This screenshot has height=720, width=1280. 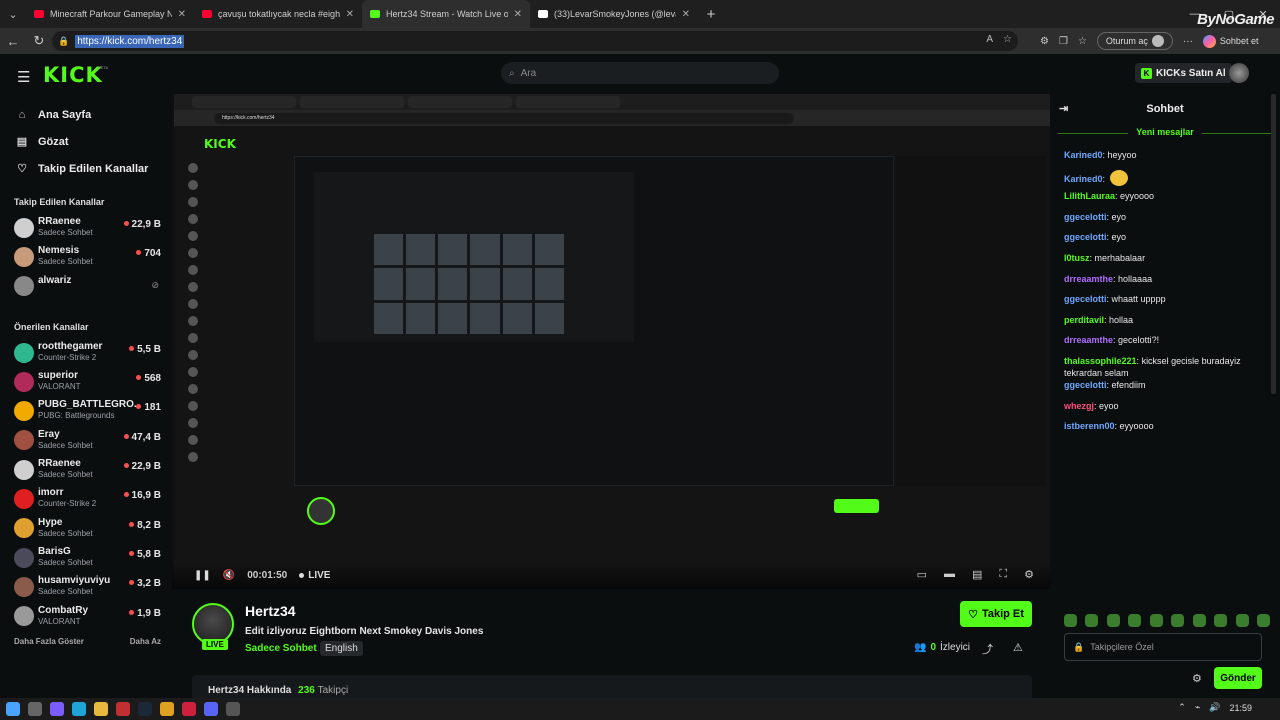 What do you see at coordinates (977, 574) in the screenshot?
I see `captions-icon: ▤` at bounding box center [977, 574].